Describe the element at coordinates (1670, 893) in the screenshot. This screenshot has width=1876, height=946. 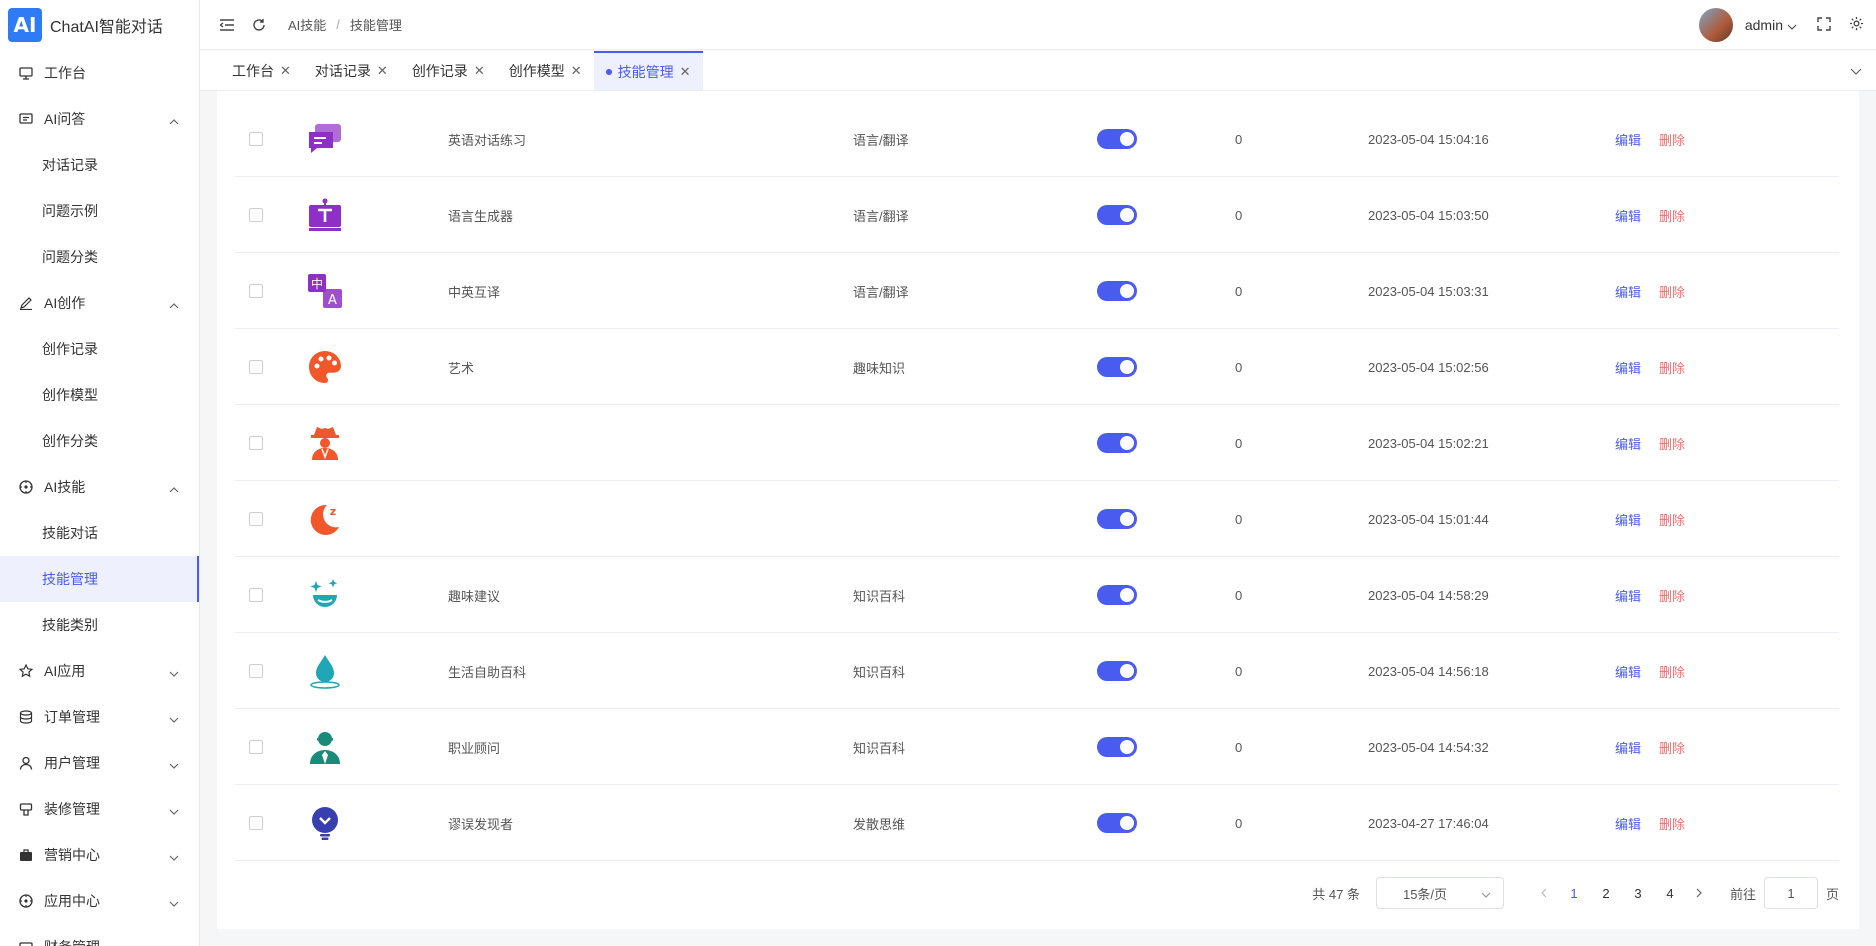
I see `page-number: 4` at that location.